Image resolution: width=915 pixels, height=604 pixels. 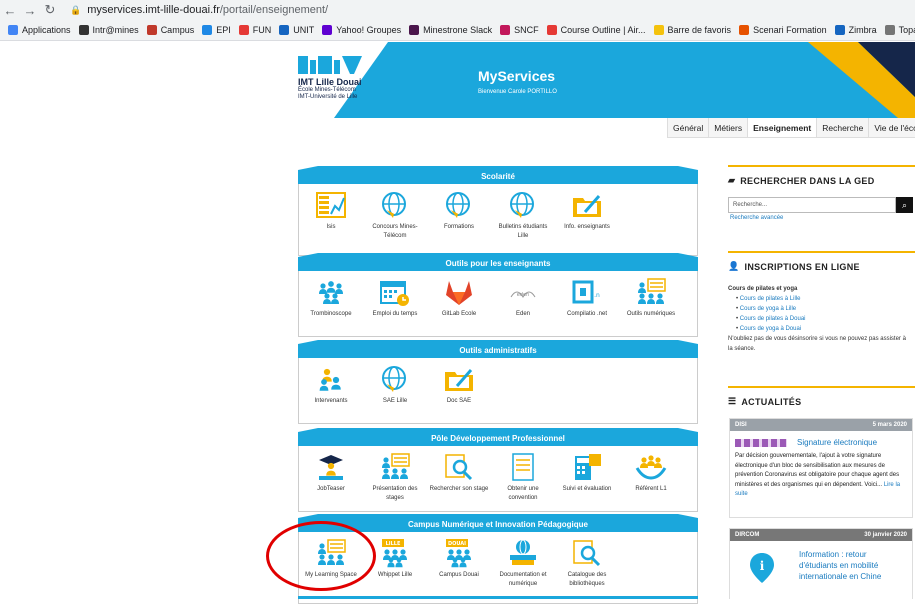 What do you see at coordinates (459, 489) in the screenshot?
I see `tile-label: Rechercher son stage` at bounding box center [459, 489].